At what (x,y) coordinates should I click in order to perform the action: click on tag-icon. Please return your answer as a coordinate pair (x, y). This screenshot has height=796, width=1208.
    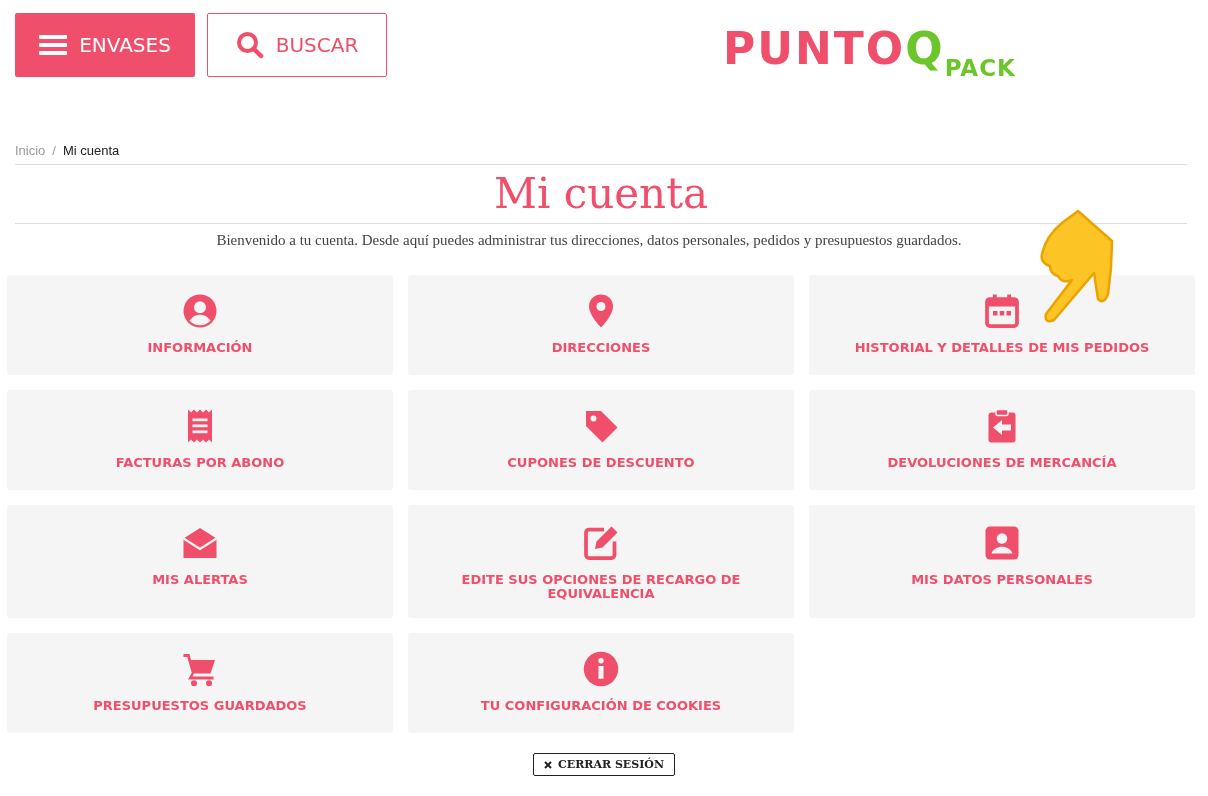
    Looking at the image, I should click on (601, 426).